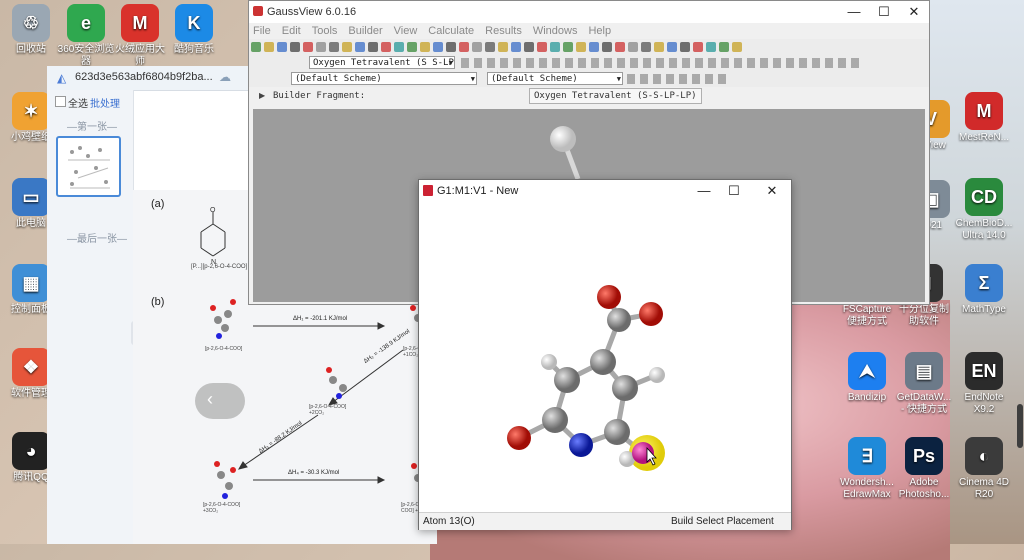  What do you see at coordinates (867, 378) in the screenshot?
I see `desktop-icon: ⮝ Bandizip` at bounding box center [867, 378].